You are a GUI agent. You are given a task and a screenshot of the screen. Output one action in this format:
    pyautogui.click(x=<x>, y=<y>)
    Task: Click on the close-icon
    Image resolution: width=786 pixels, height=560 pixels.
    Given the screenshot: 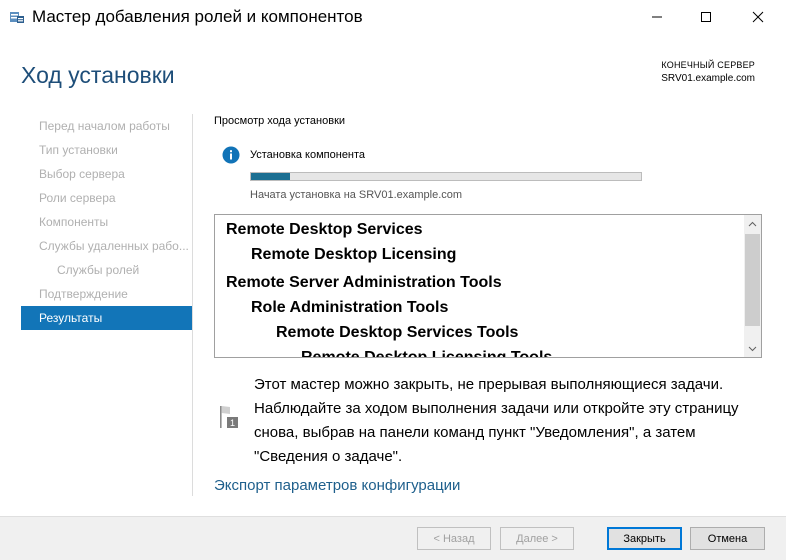 What is the action you would take?
    pyautogui.click(x=758, y=17)
    